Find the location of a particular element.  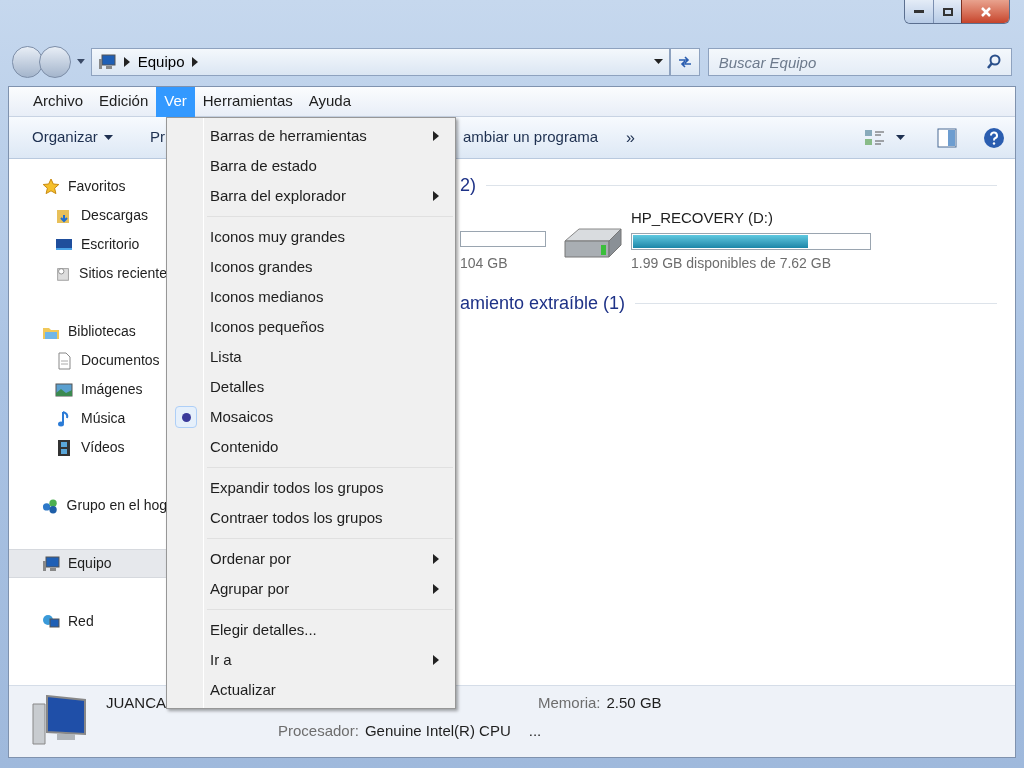

processor-value: Genuine Intel(R) CPU is located at coordinates (437, 730).